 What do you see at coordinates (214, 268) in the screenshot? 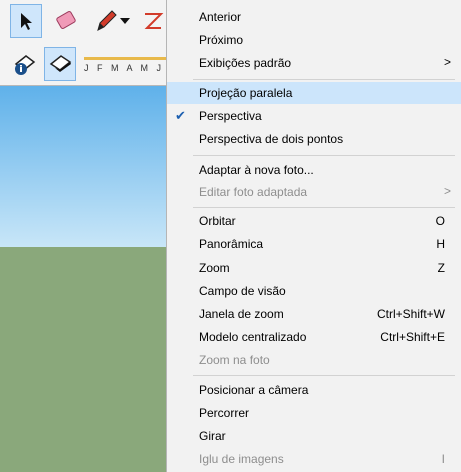
I see `menu-item-label: Zoom` at bounding box center [214, 268].